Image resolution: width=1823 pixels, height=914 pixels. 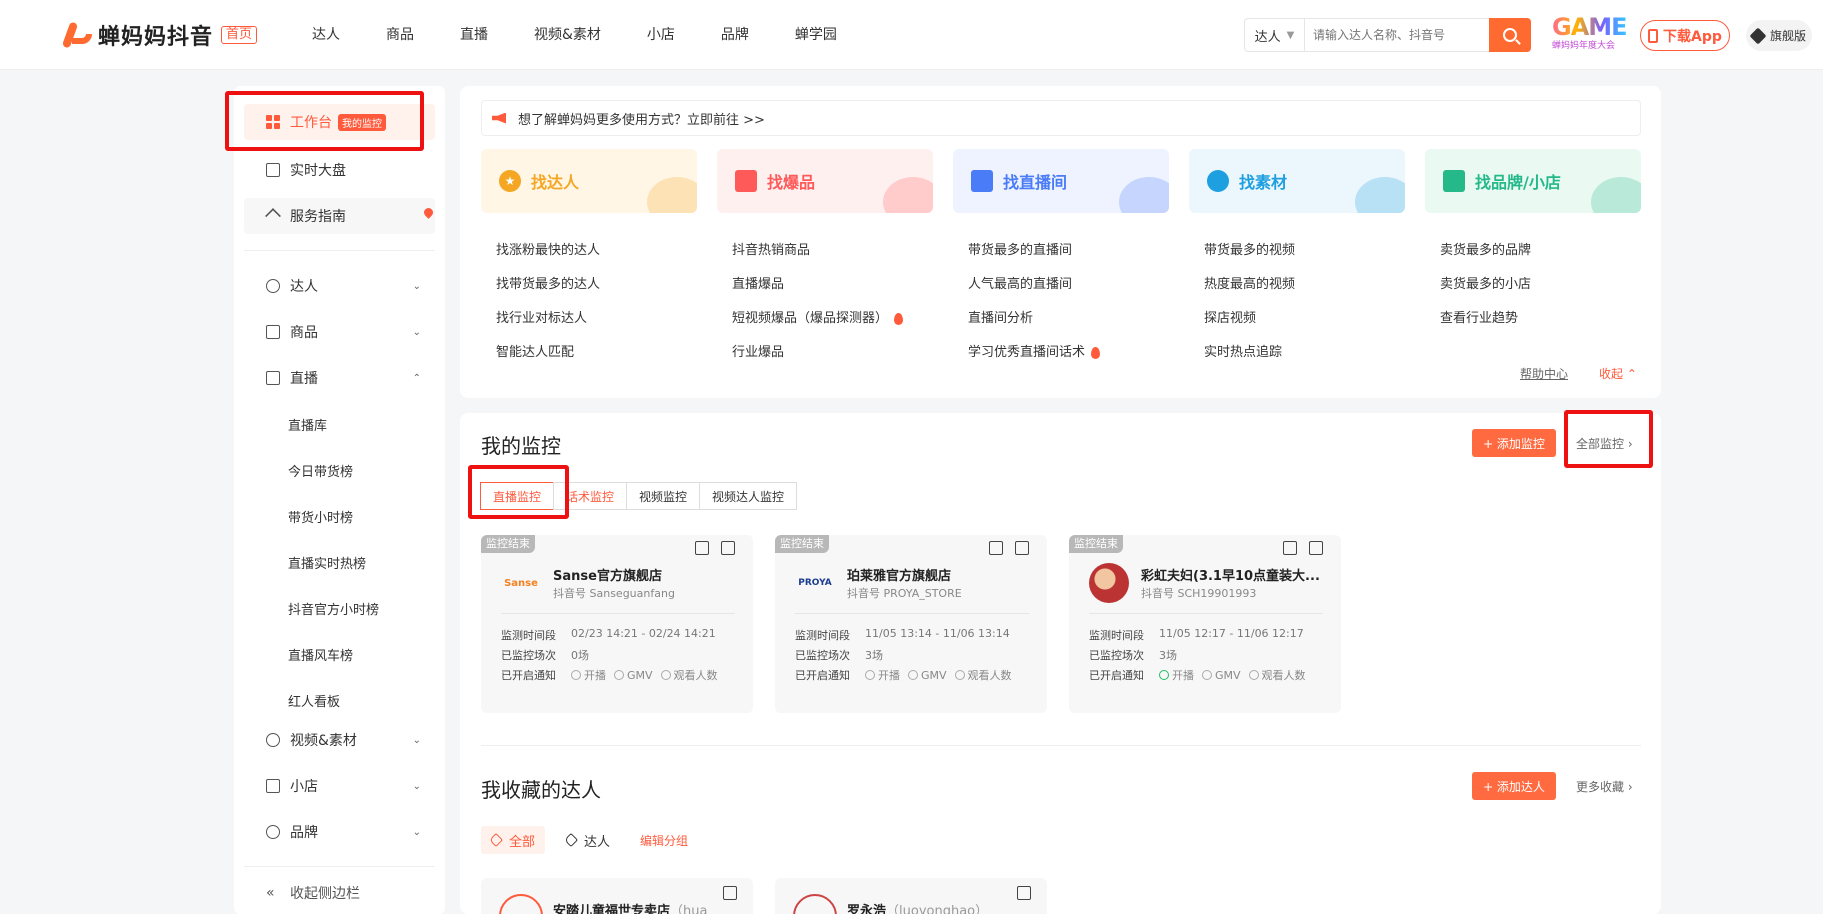 I want to click on sidebar-item-video: 视频&素材 ⌄, so click(x=339, y=740).